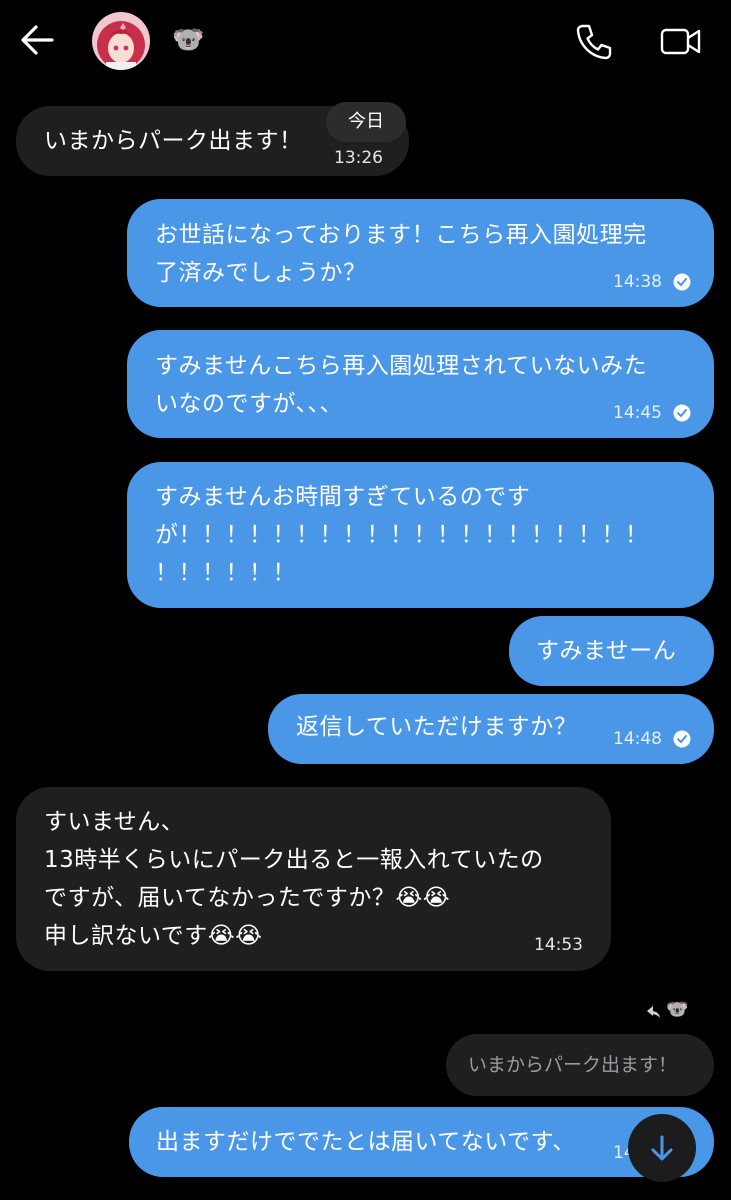  I want to click on quoted-text: いまからパーク出ます！, so click(573, 1065).